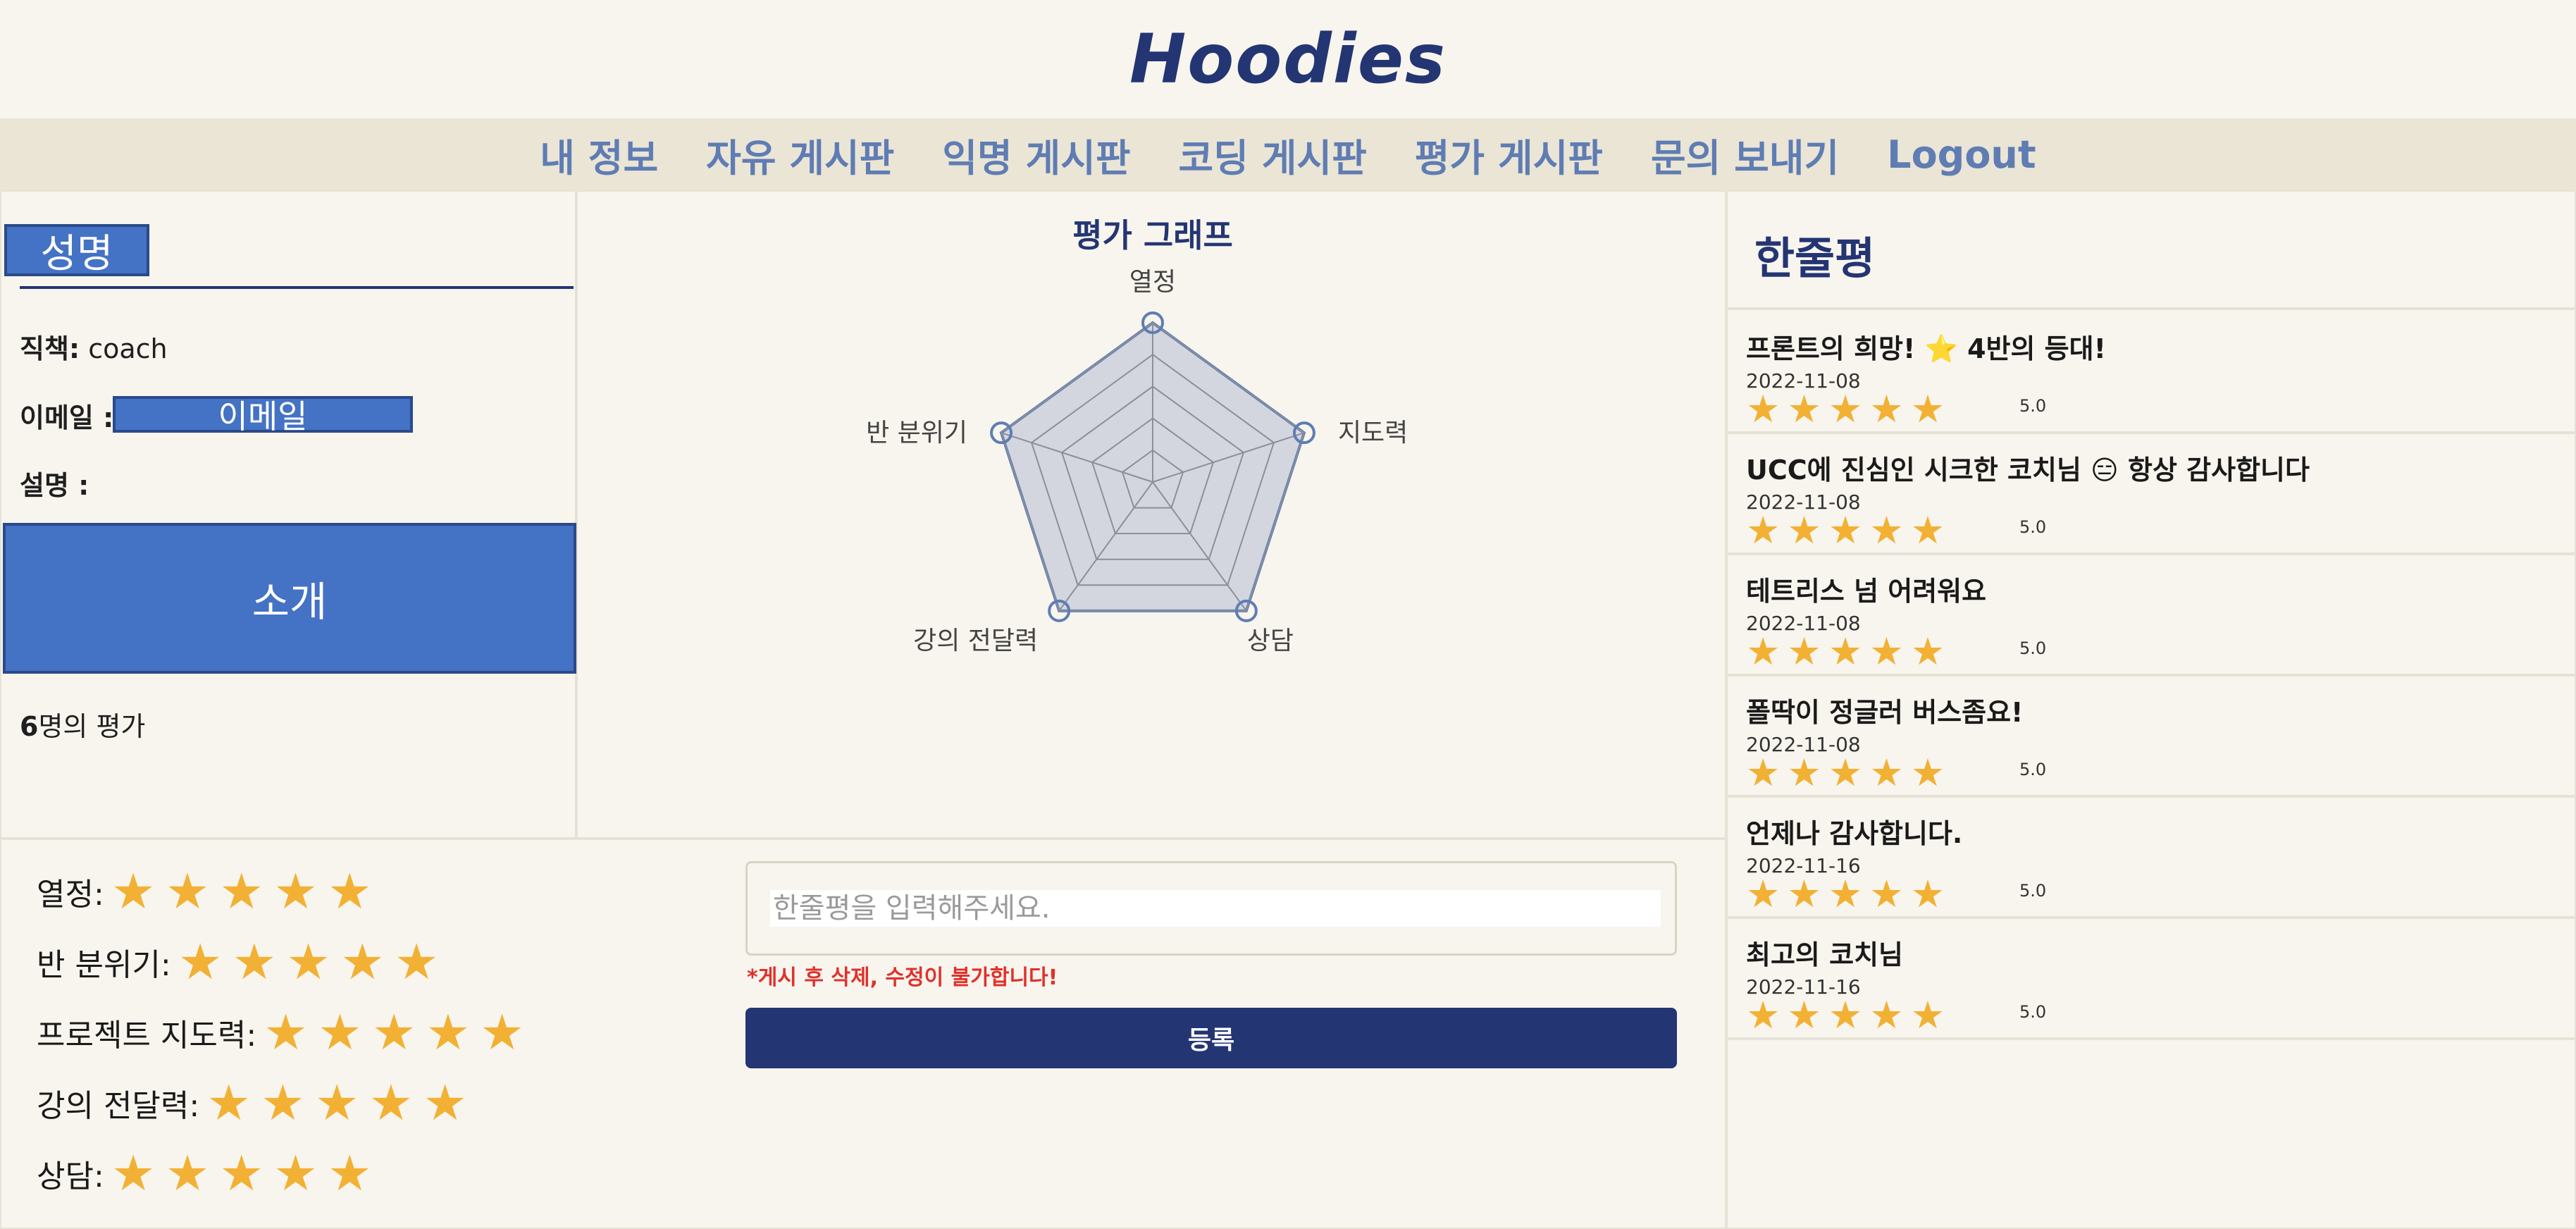 The width and height of the screenshot is (2576, 1229). I want to click on radar-axis-label: 반 분위기, so click(916, 433).